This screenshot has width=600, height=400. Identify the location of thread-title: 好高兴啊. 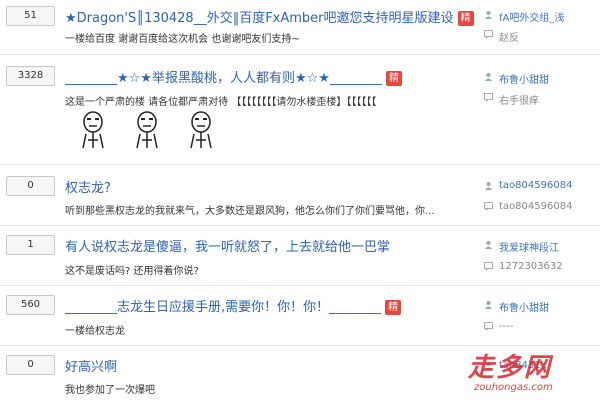
(265, 365).